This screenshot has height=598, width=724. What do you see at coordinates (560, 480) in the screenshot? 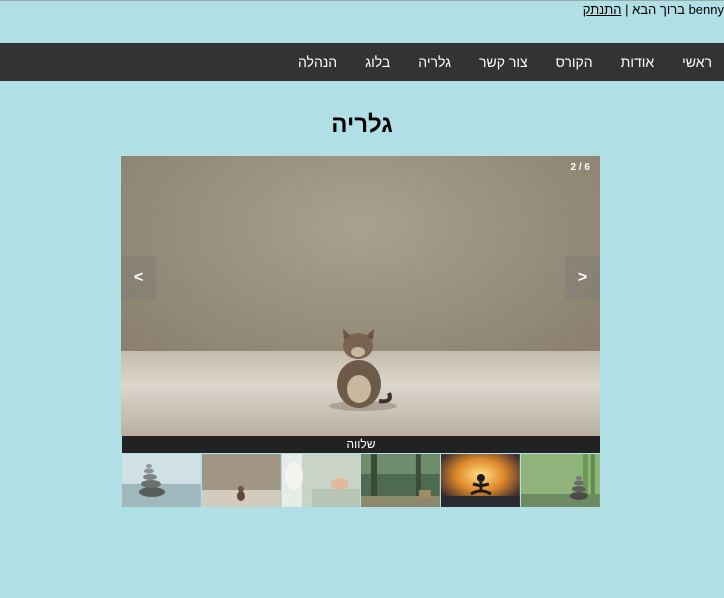
I see `thumbnail-stones-bamboo` at bounding box center [560, 480].